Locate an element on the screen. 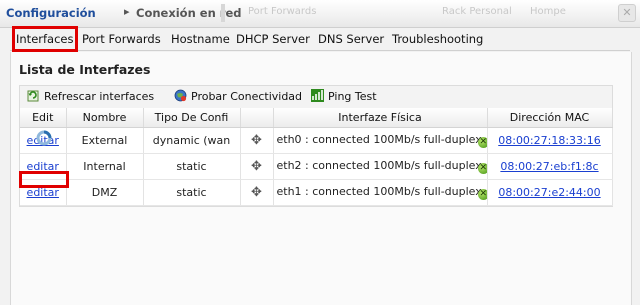 The image size is (640, 305). iface-cell: eth2 : connected 100Mb/s full-duplex✕ is located at coordinates (380, 166).